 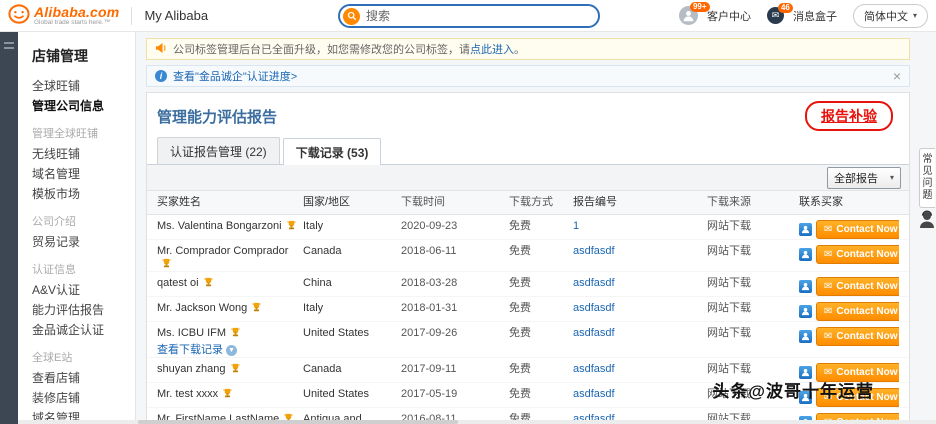 I want to click on search-input, so click(x=482, y=16).